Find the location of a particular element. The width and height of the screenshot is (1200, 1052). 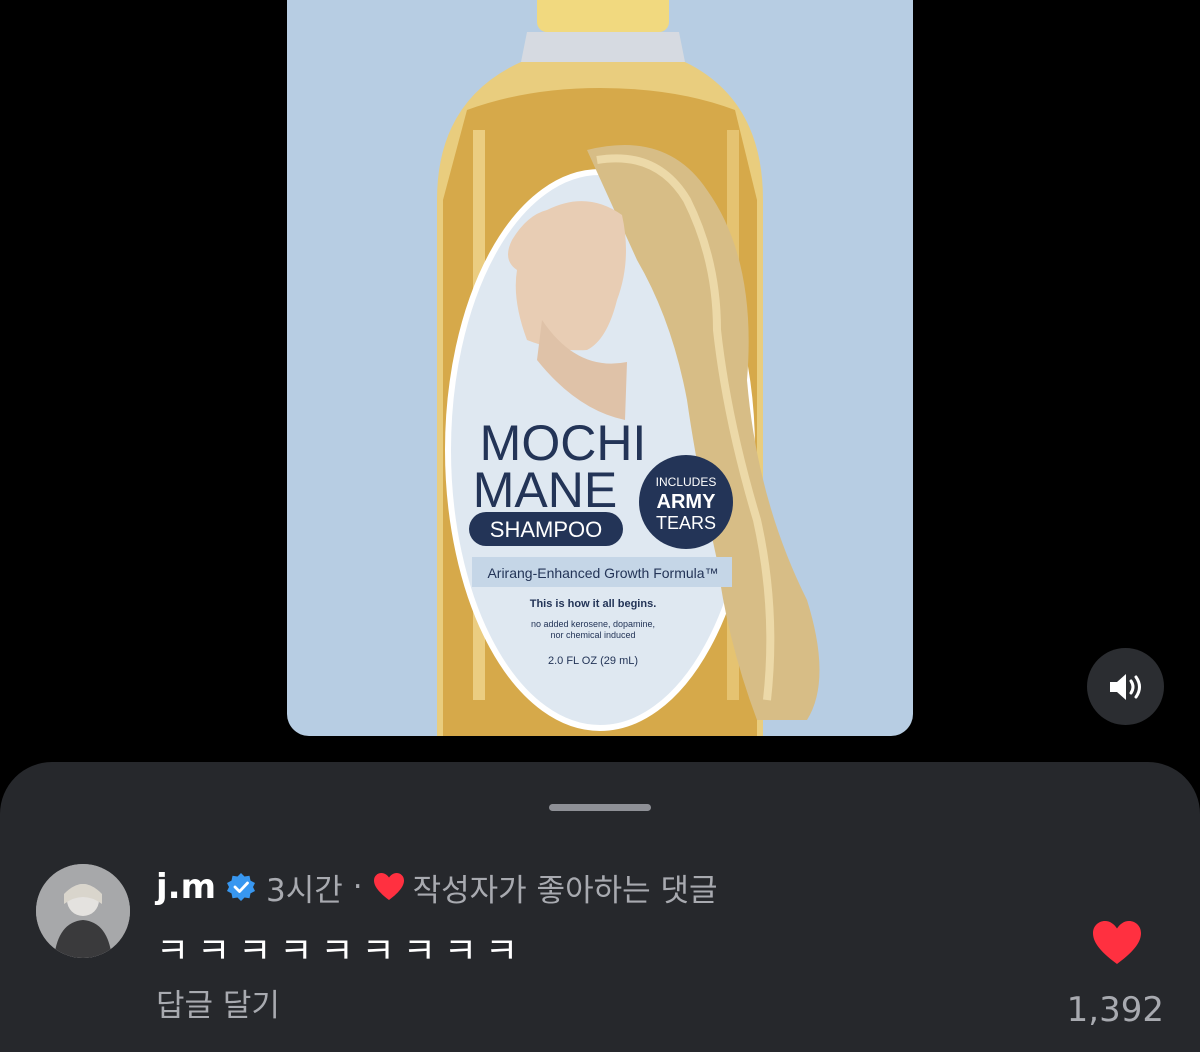

svg-text: no added kerosene, dopamine, is located at coordinates (593, 624).